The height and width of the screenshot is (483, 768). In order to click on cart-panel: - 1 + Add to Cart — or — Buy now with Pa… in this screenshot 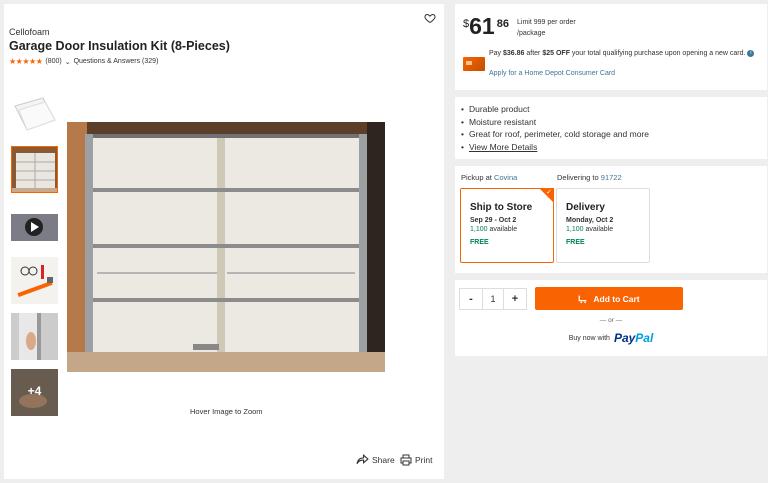, I will do `click(611, 318)`.